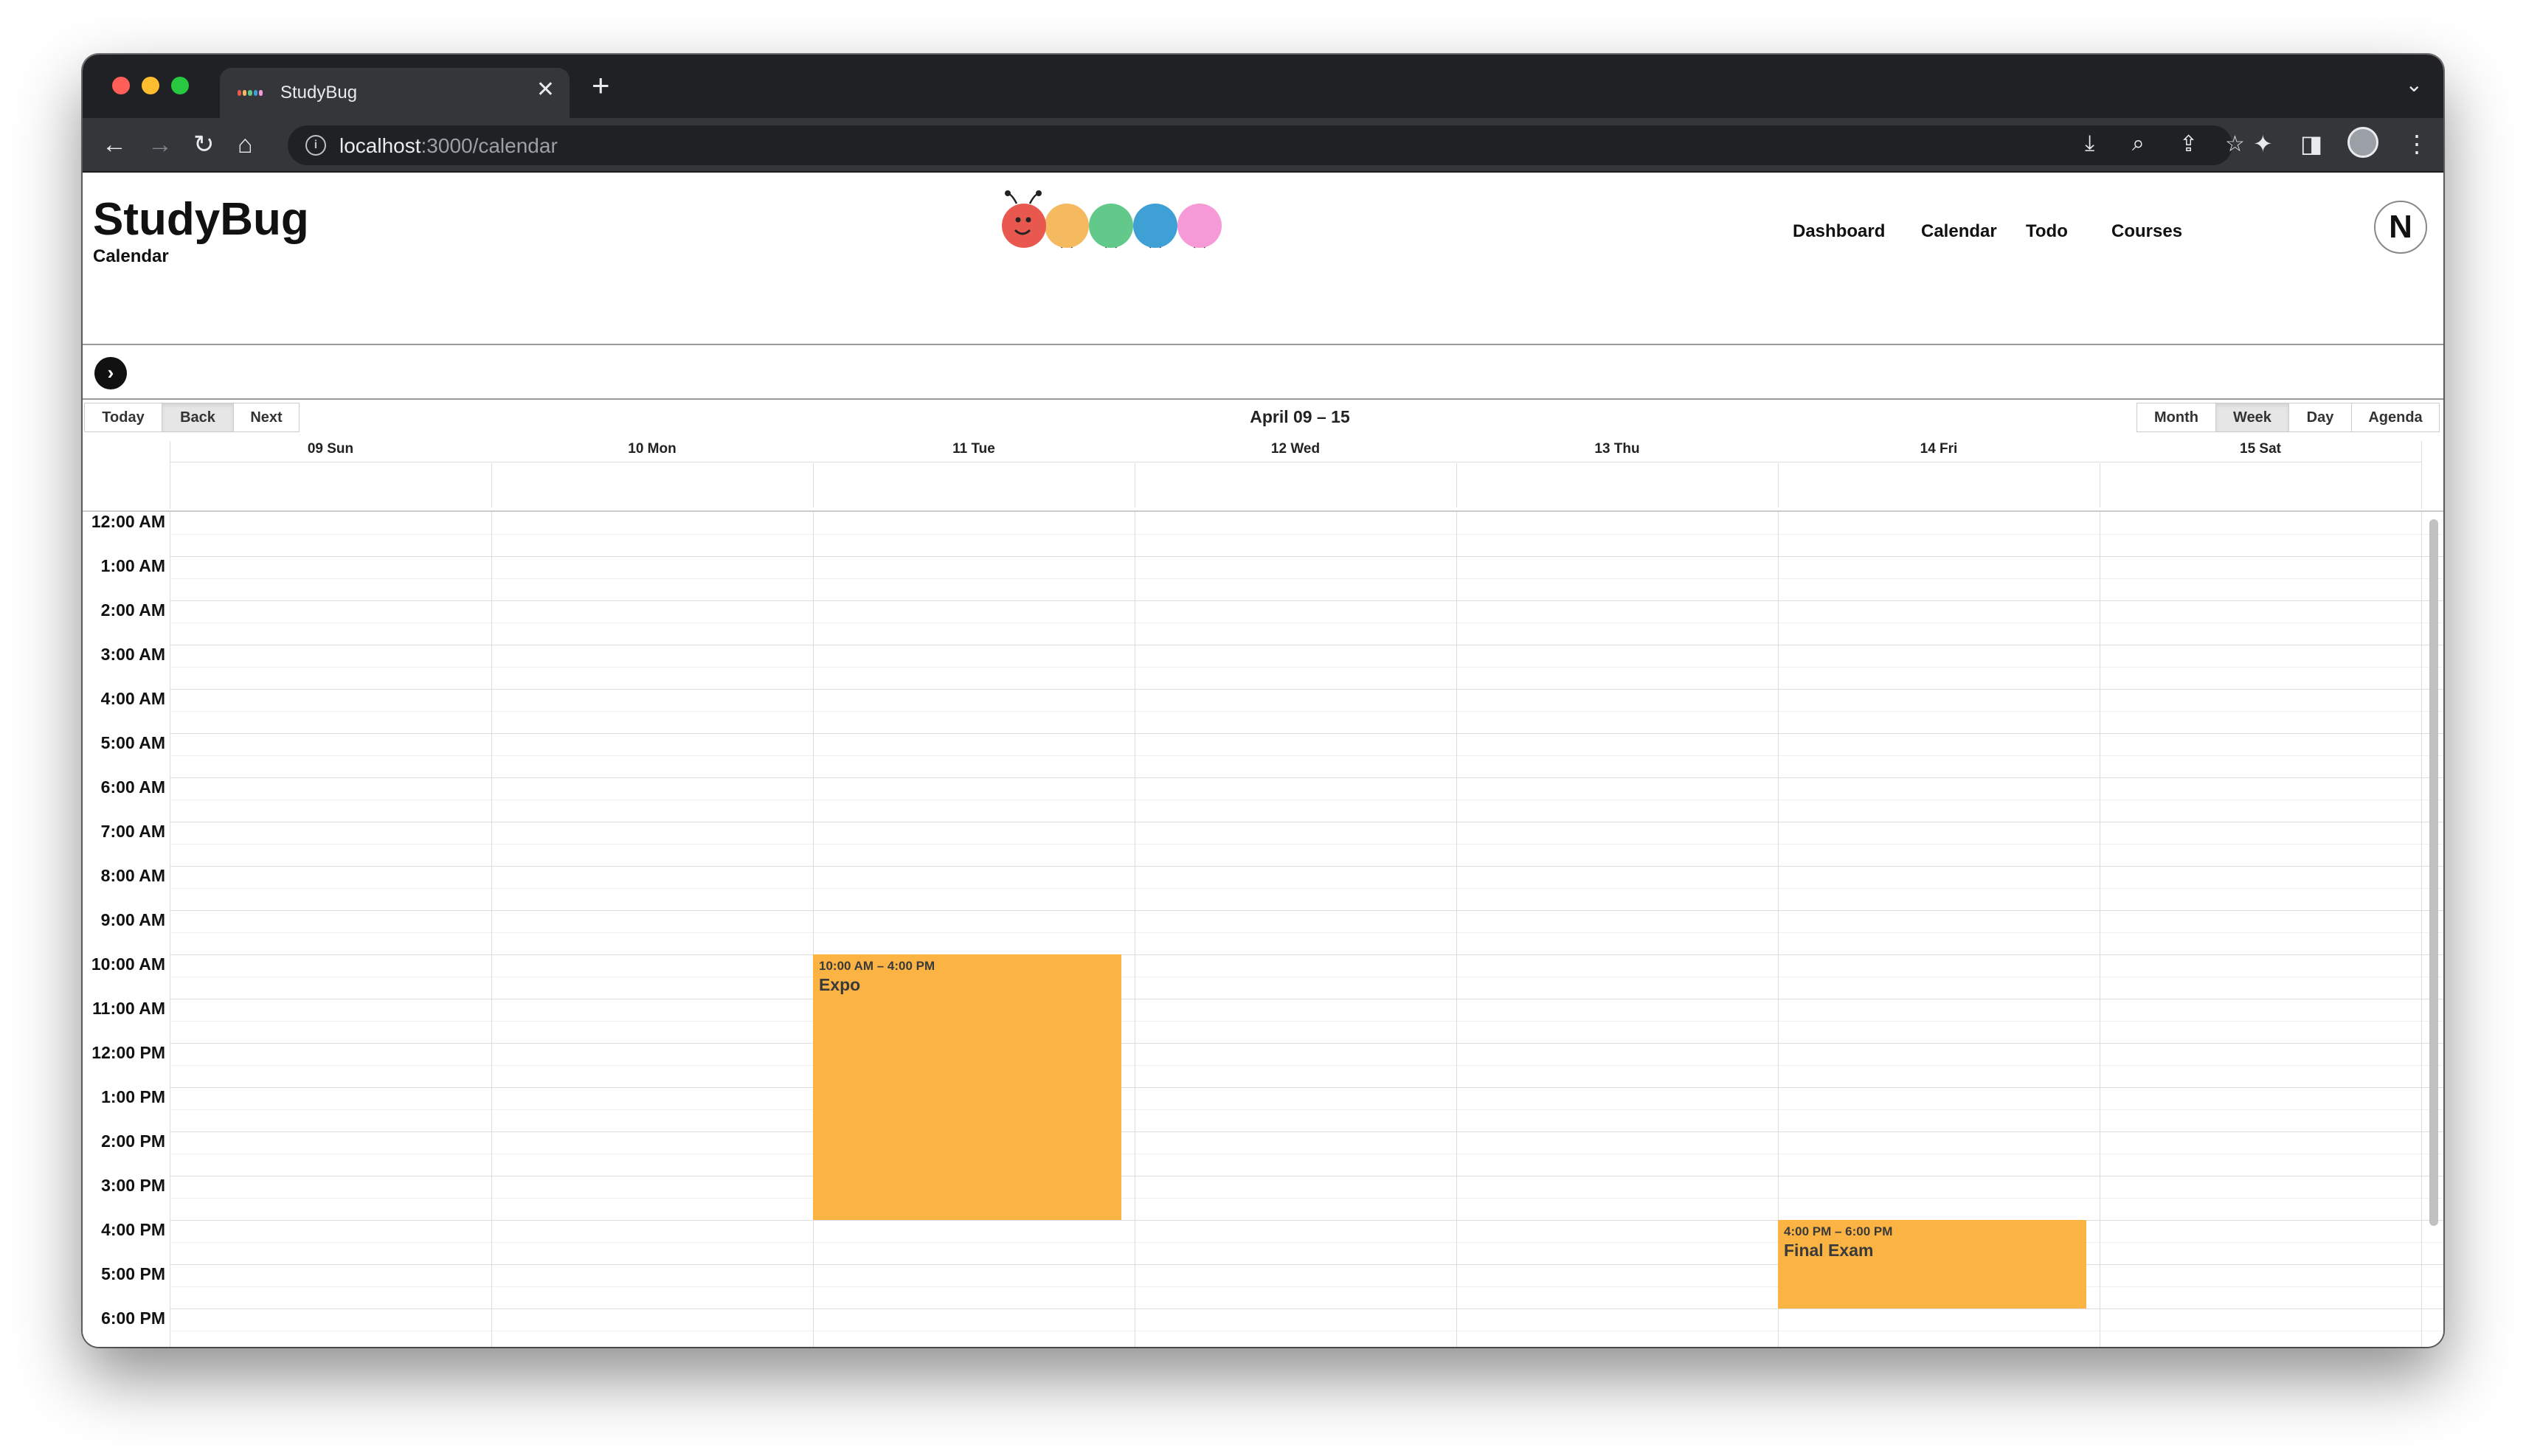  What do you see at coordinates (1024, 226) in the screenshot?
I see `logo-head` at bounding box center [1024, 226].